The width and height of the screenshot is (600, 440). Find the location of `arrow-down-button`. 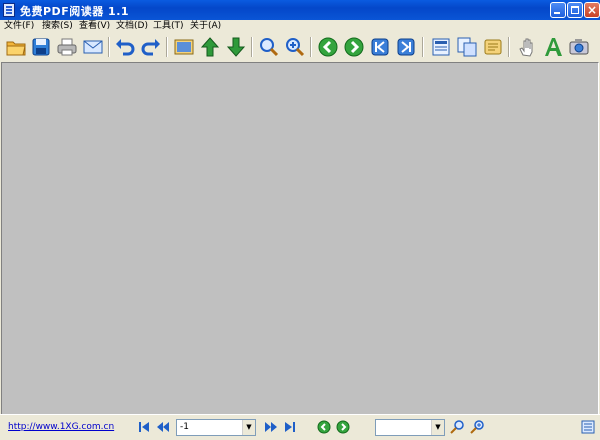

arrow-down-button is located at coordinates (236, 47).